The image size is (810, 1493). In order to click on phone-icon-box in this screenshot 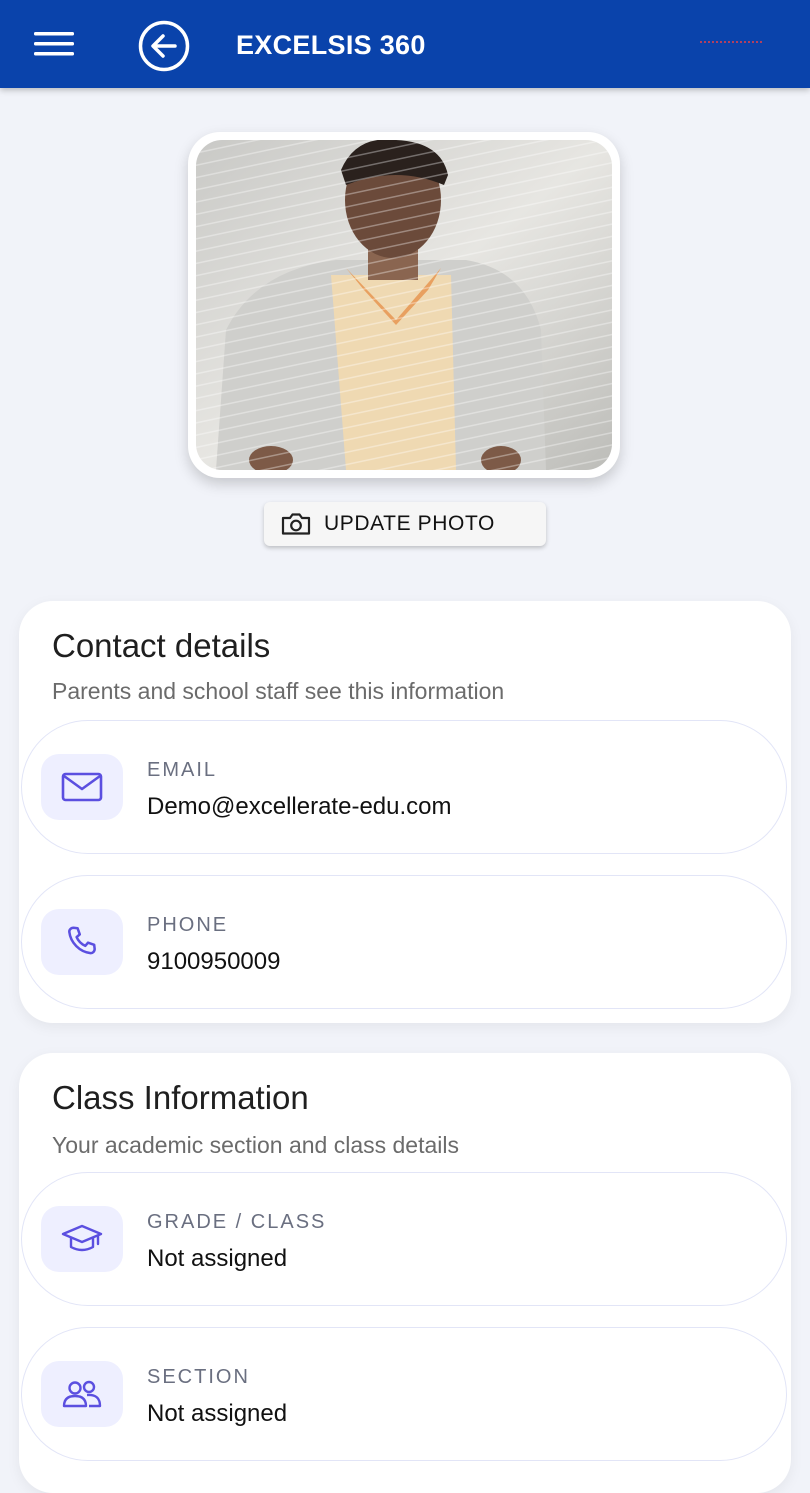, I will do `click(82, 942)`.